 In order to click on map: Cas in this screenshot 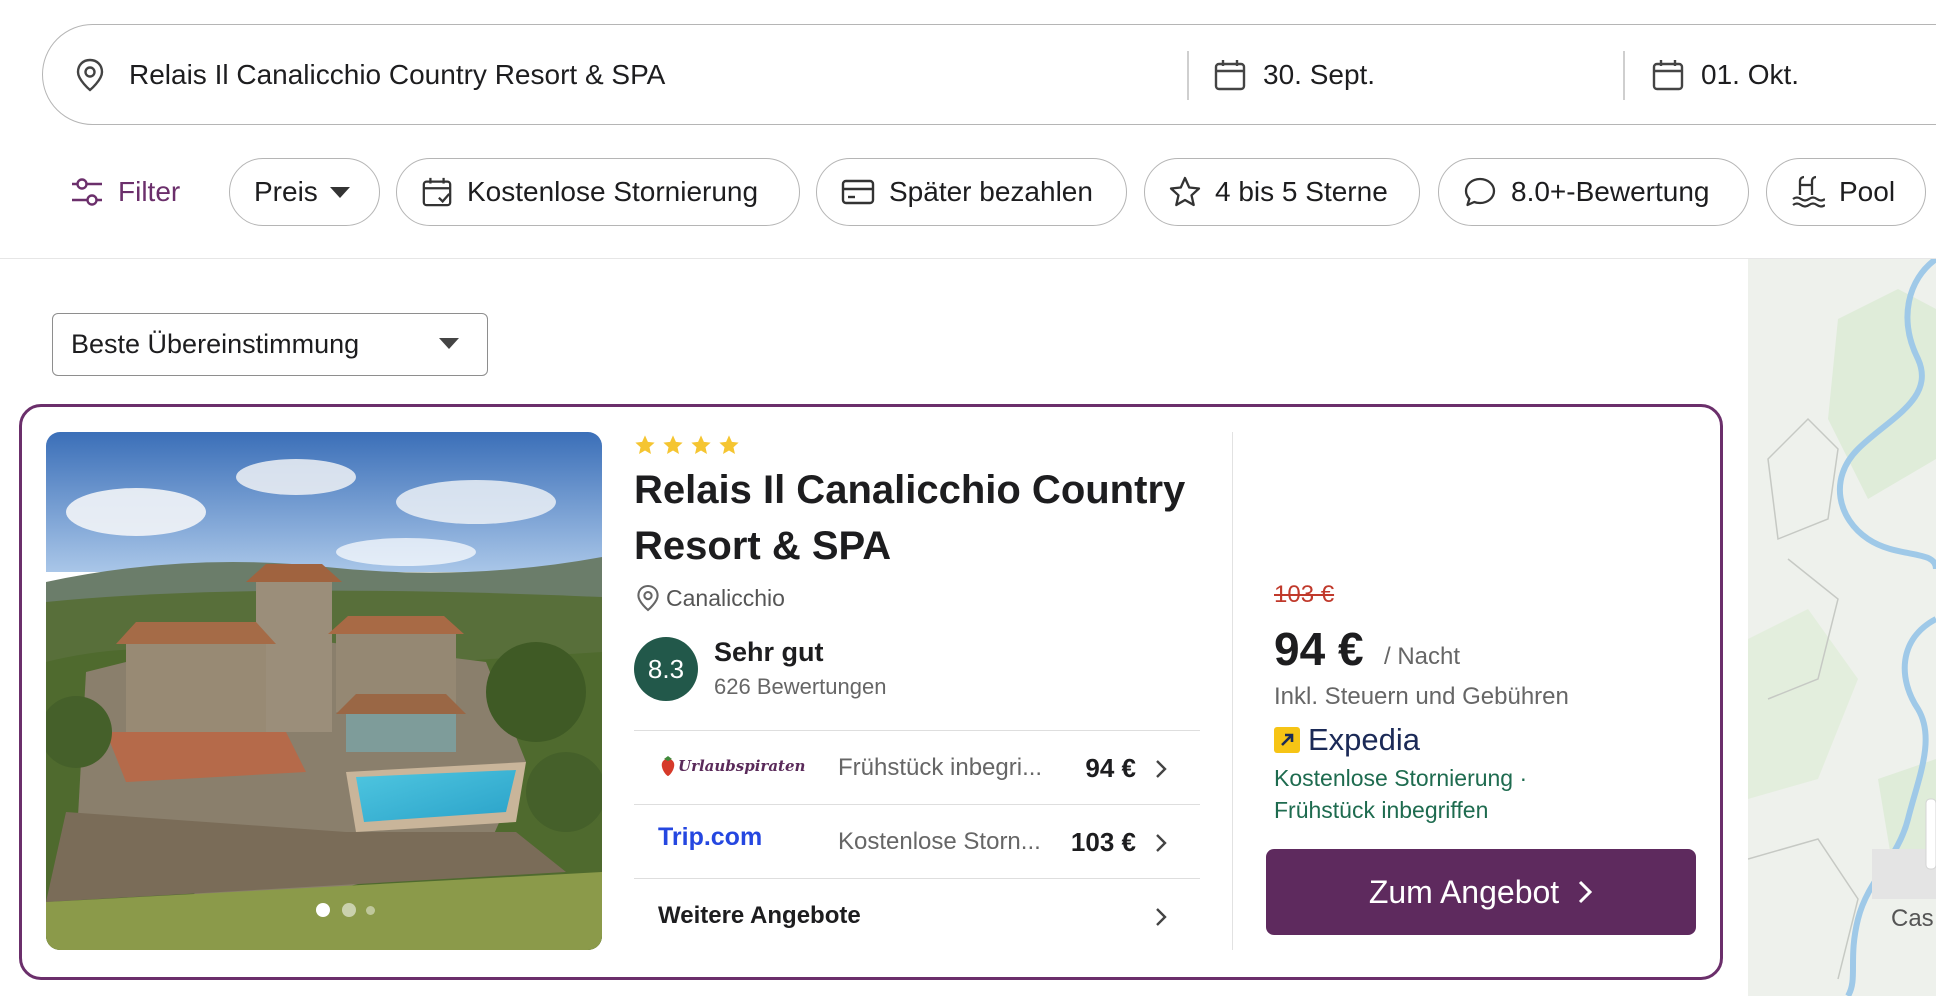, I will do `click(1842, 627)`.